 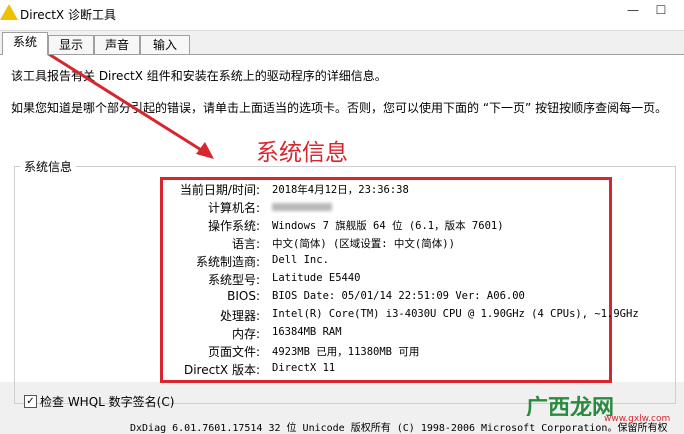 What do you see at coordinates (340, 190) in the screenshot?
I see `info-value: 2018年4月12日，23:36:38` at bounding box center [340, 190].